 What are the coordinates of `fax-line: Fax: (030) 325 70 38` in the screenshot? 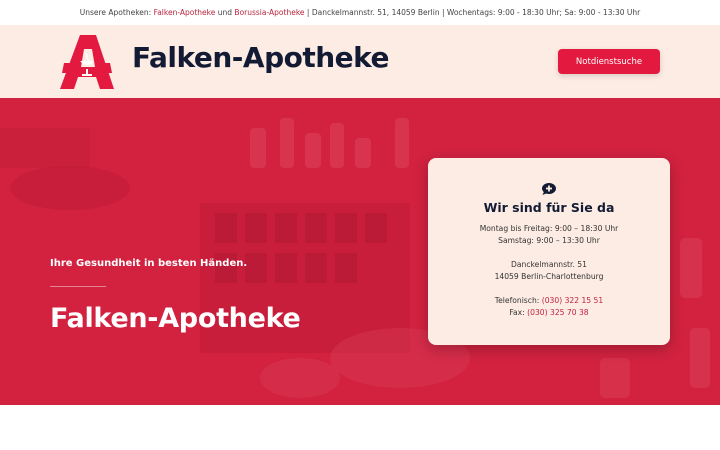 It's located at (549, 313).